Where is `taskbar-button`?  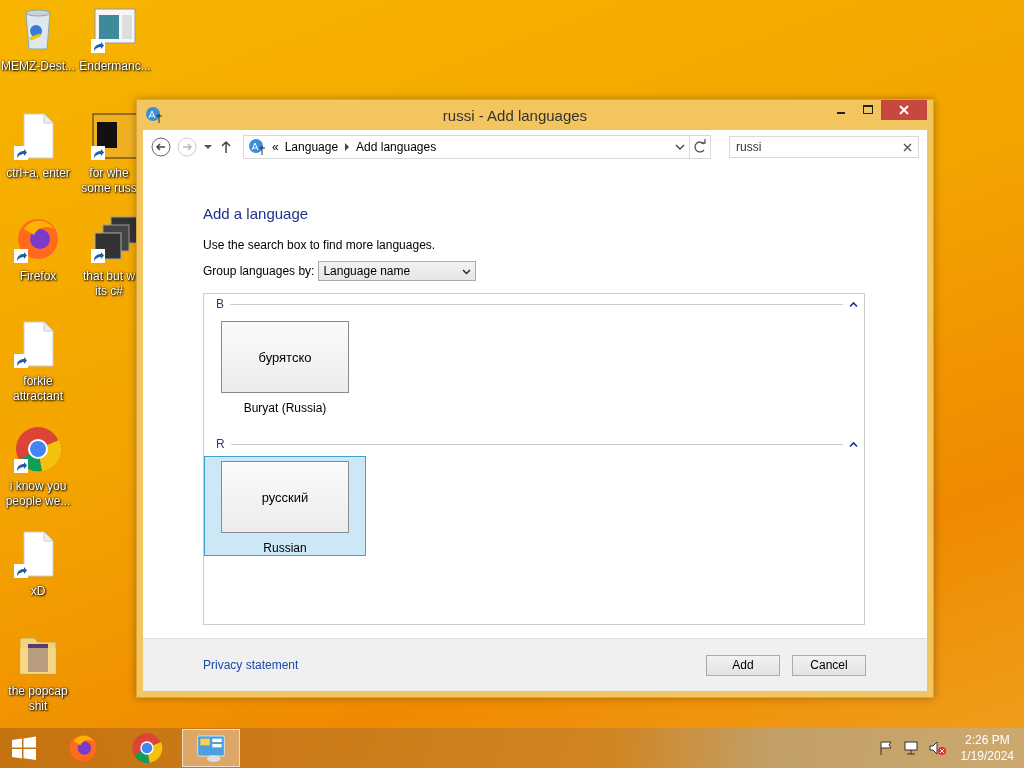
taskbar-button is located at coordinates (211, 748).